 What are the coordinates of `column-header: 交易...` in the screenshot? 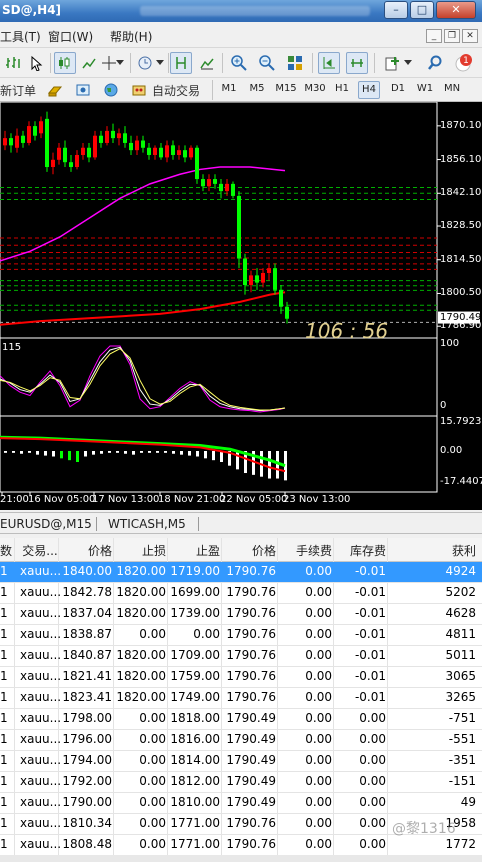 It's located at (40, 550).